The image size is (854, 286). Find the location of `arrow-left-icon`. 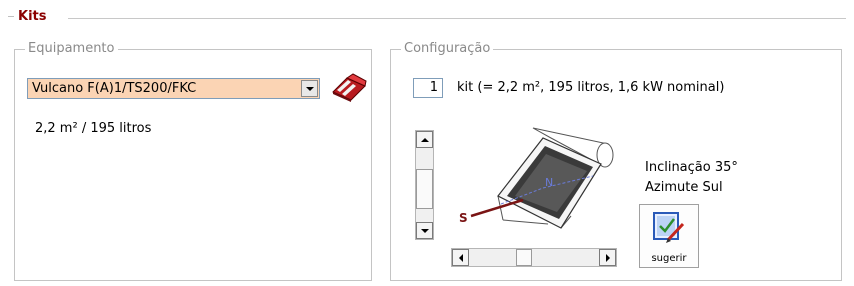

arrow-left-icon is located at coordinates (460, 257).